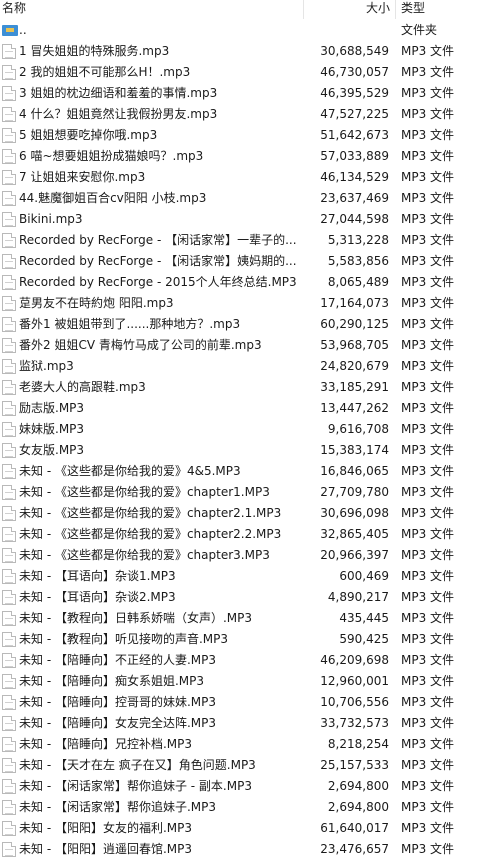 The height and width of the screenshot is (859, 485). I want to click on file-row: 未知 - 【陪睡向】痴女系姐姐.MP3 12,960,001 MP3 文件, so click(242, 681).